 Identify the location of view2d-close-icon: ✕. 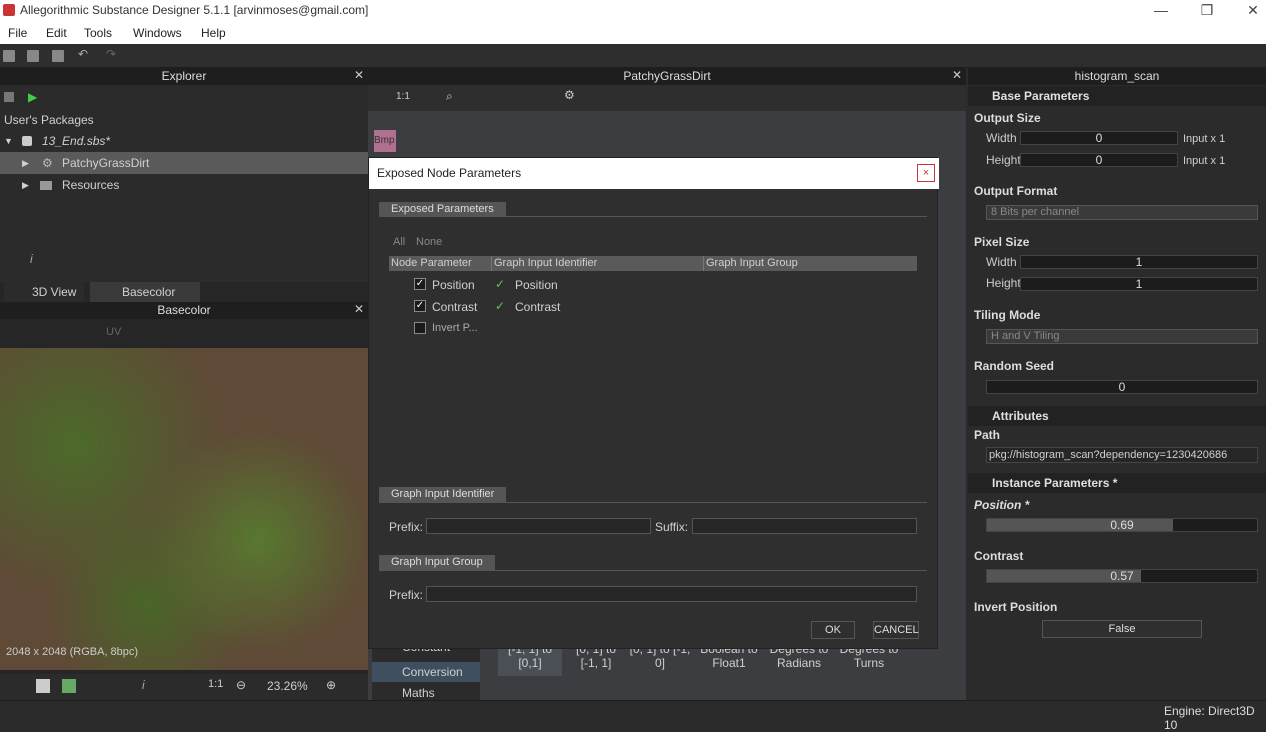
(359, 309).